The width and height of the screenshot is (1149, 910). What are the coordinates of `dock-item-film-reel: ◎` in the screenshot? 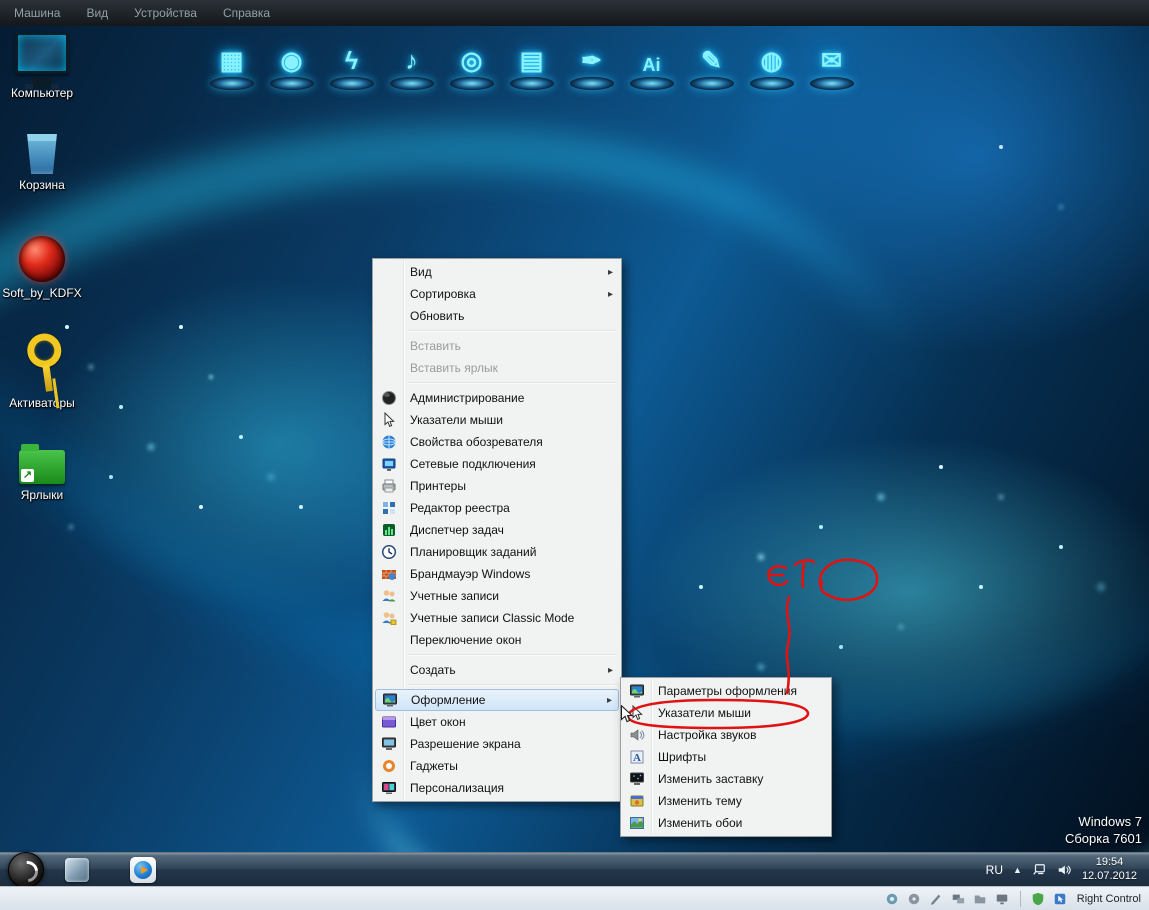 It's located at (471, 59).